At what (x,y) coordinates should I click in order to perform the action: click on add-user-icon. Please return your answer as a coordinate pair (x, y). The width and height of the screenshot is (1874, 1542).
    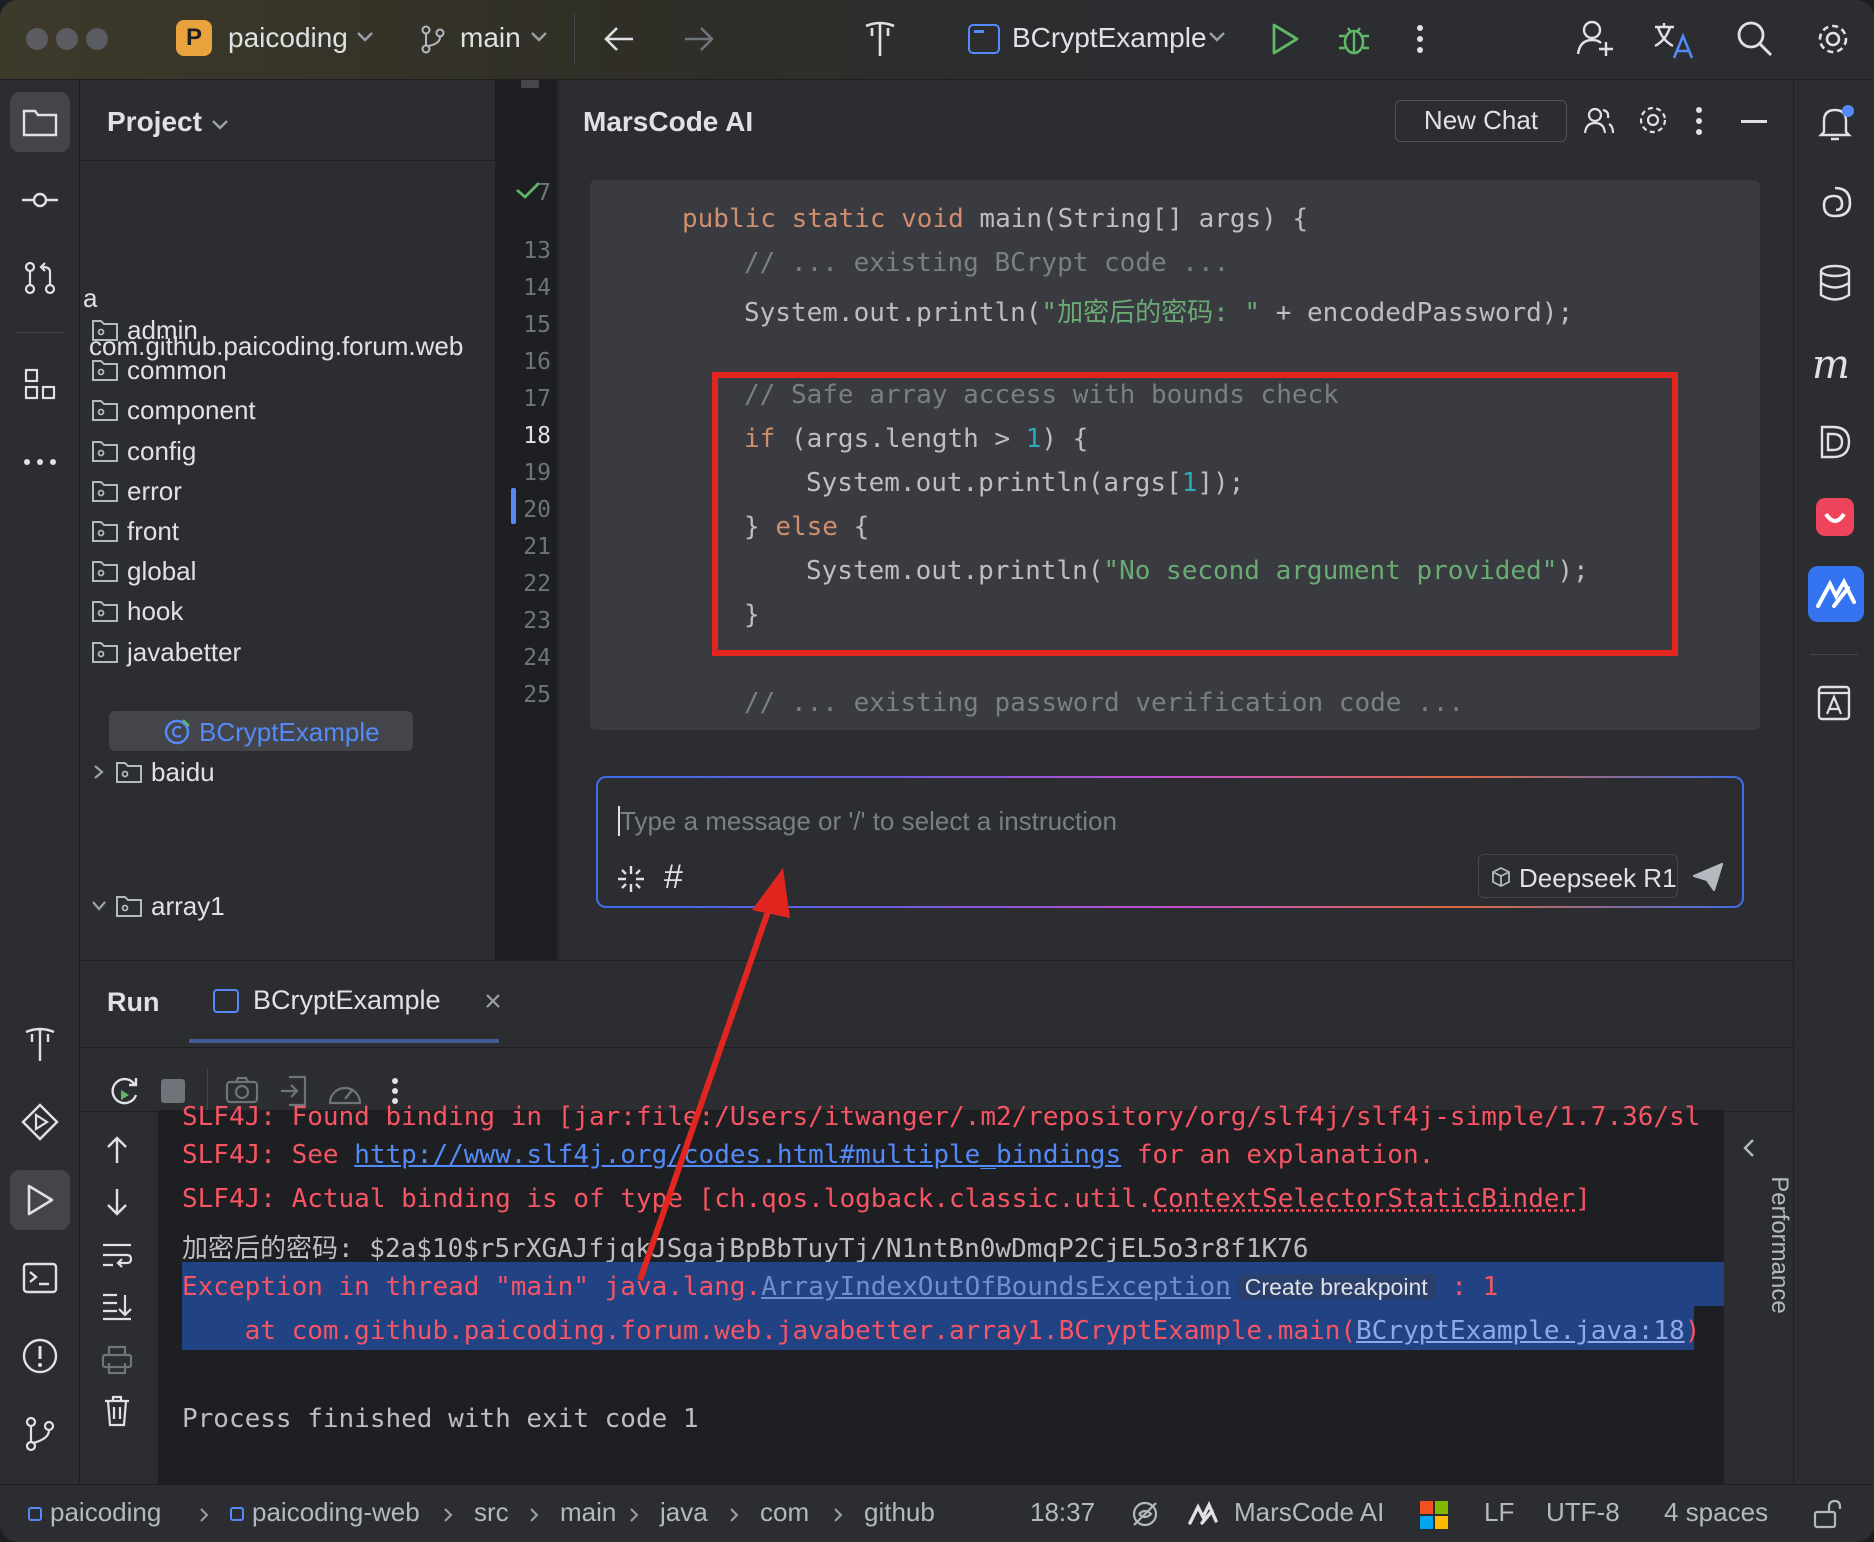
    Looking at the image, I should click on (1596, 38).